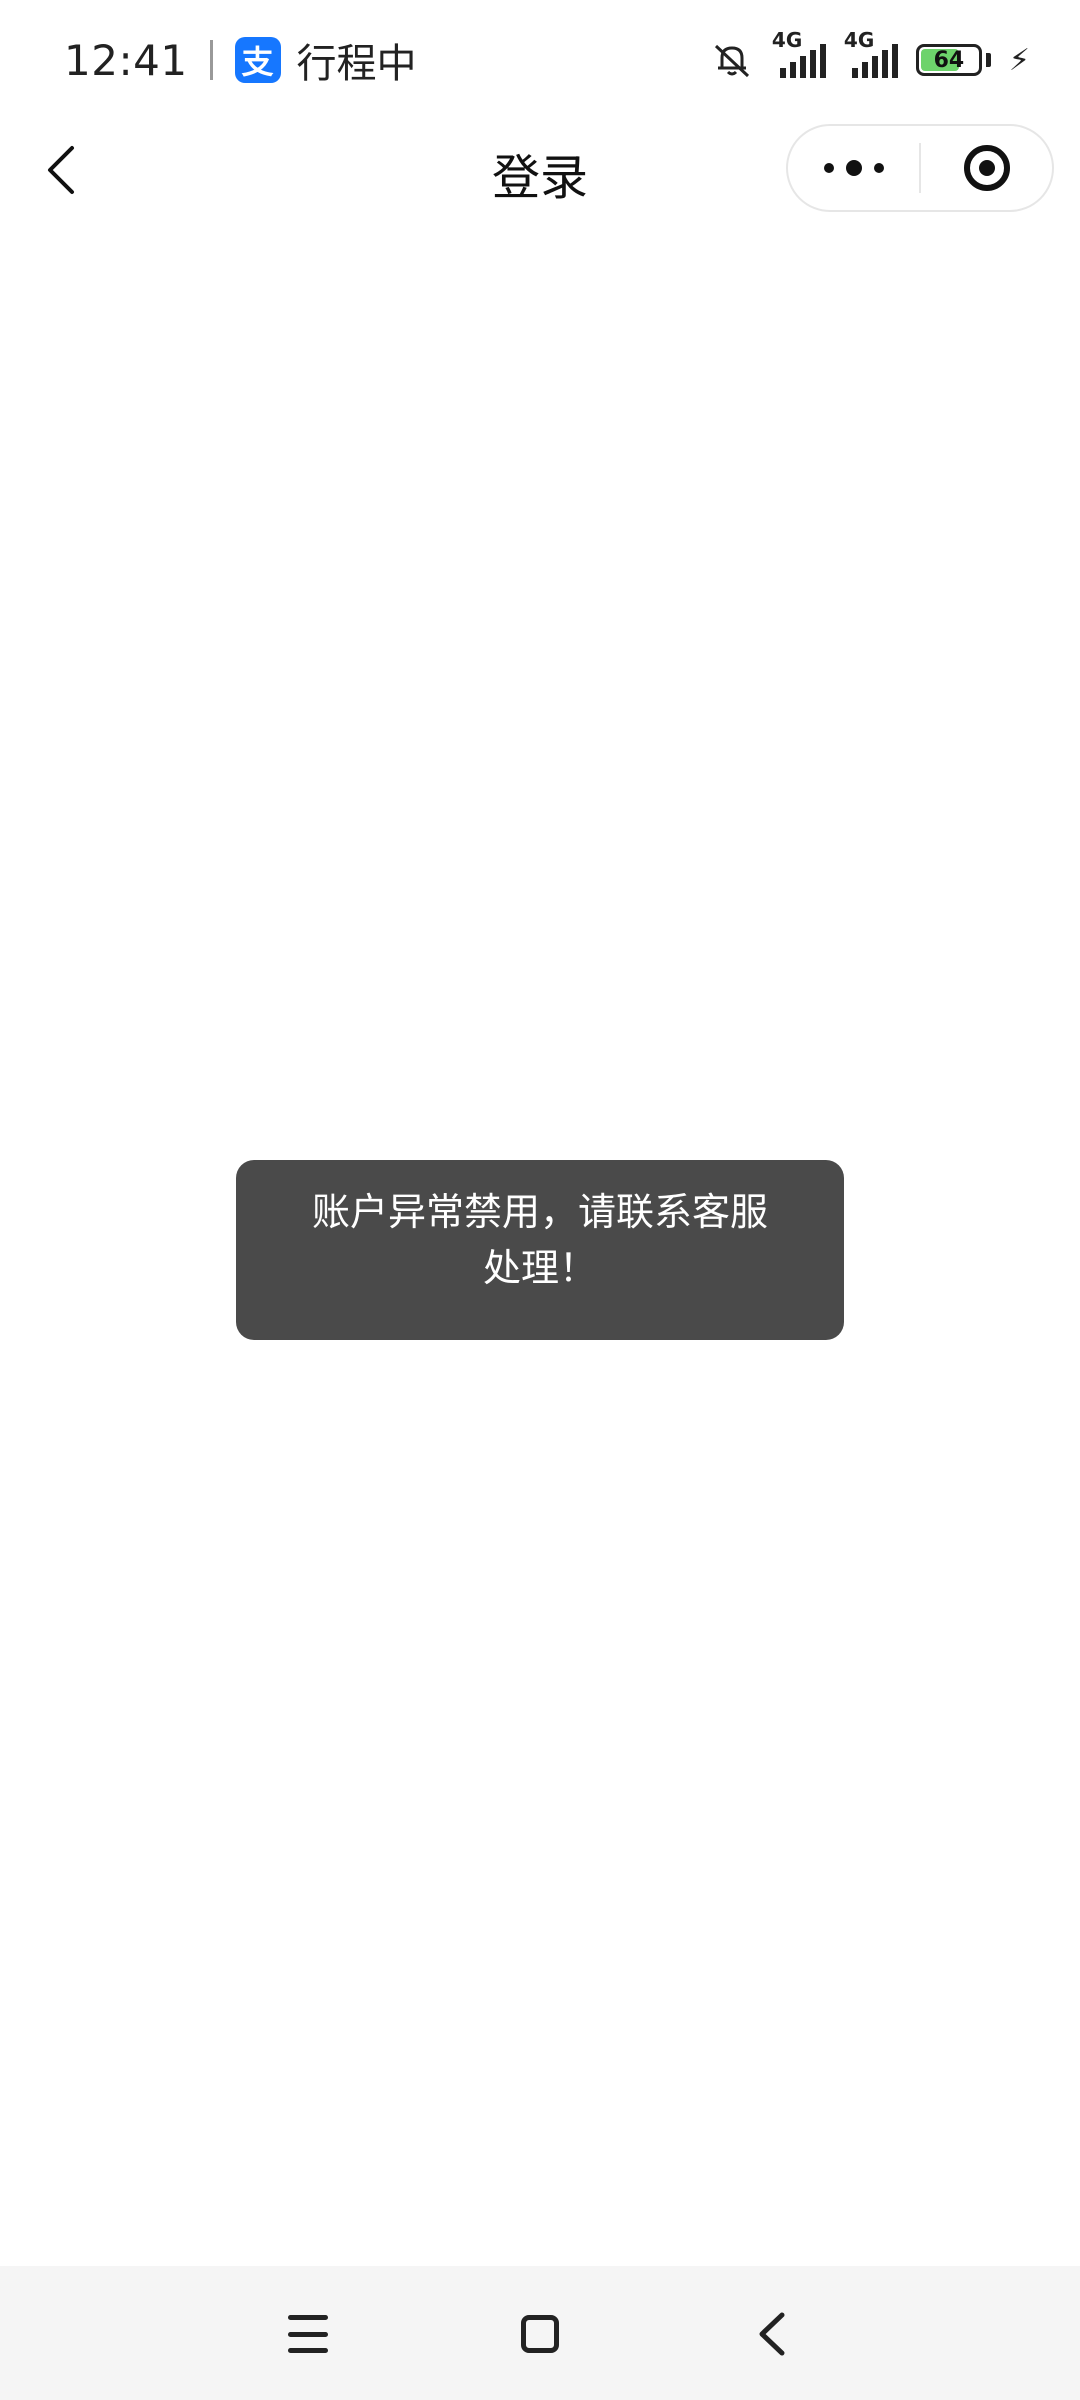 Image resolution: width=1080 pixels, height=2400 pixels. I want to click on signal-strength-2: 4G, so click(871, 53).